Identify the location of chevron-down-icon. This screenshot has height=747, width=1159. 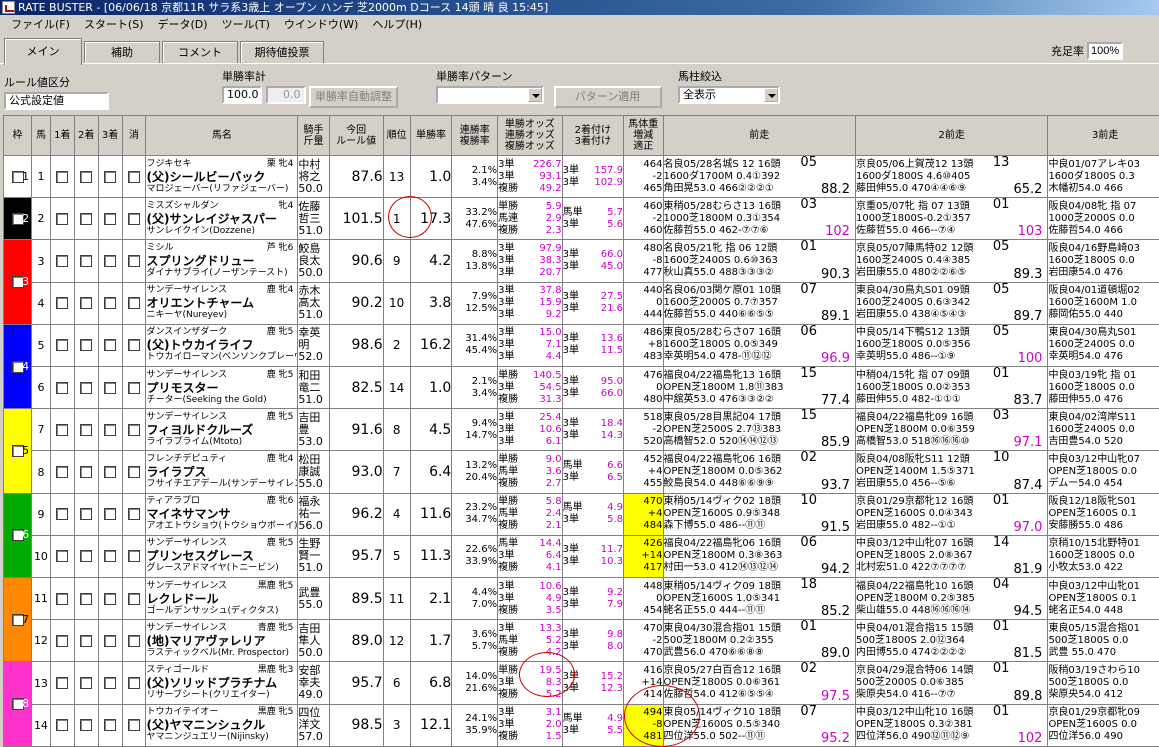
(535, 95).